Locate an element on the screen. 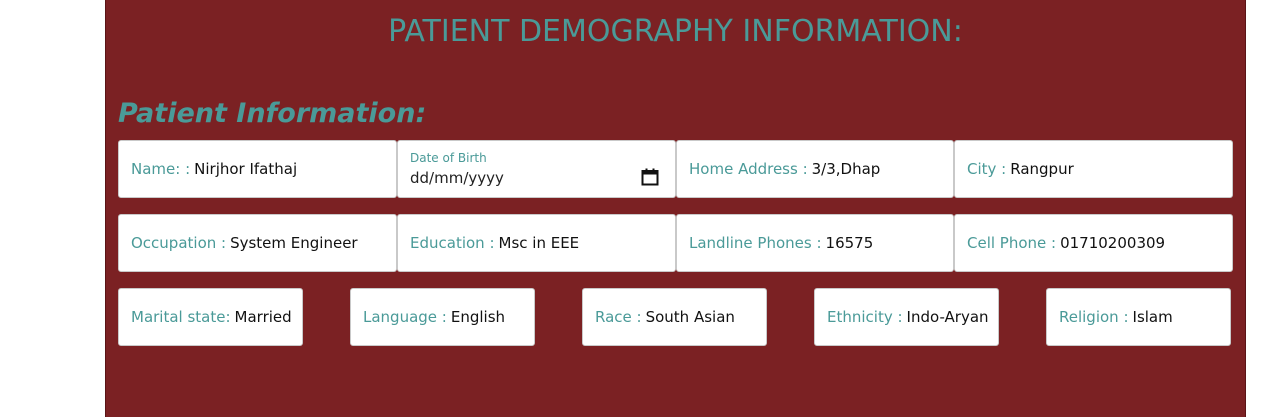 The width and height of the screenshot is (1261, 417). language-field: Language : English is located at coordinates (442, 317).